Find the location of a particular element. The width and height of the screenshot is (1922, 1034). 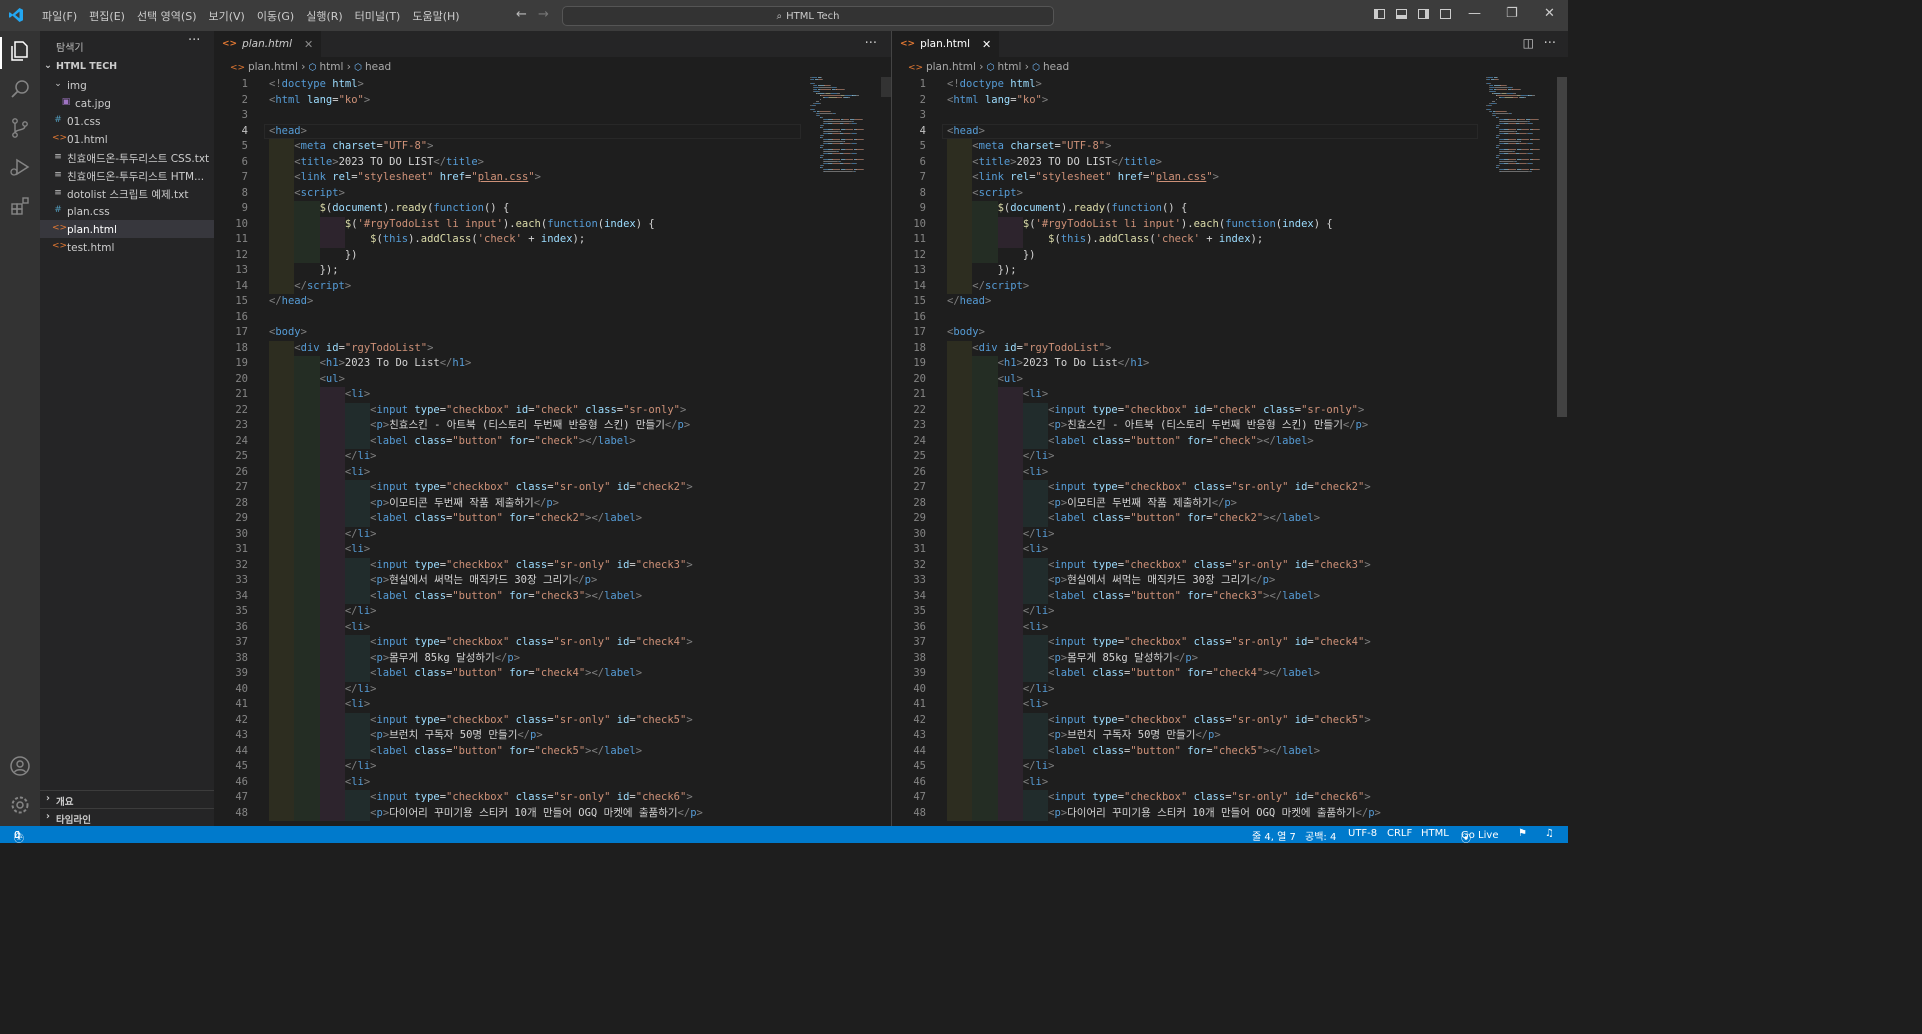

toggle-primary-sidebar-icon is located at coordinates (1379, 14).